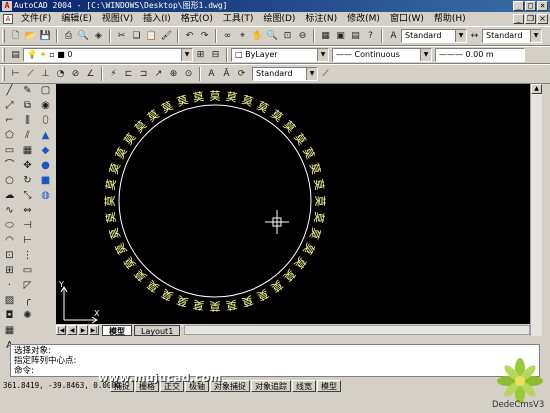  I want to click on design-center-icon: ▣, so click(340, 36).